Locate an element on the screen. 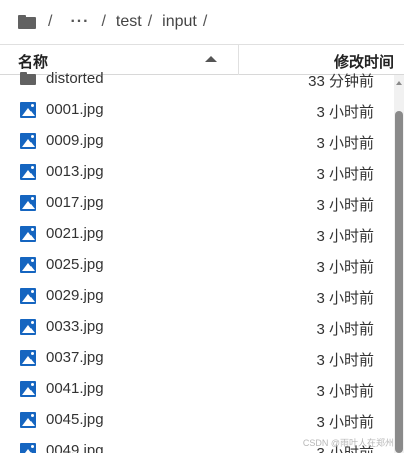 Image resolution: width=404 pixels, height=453 pixels. file-row: 0013.jpg 3 小时前 is located at coordinates (197, 172).